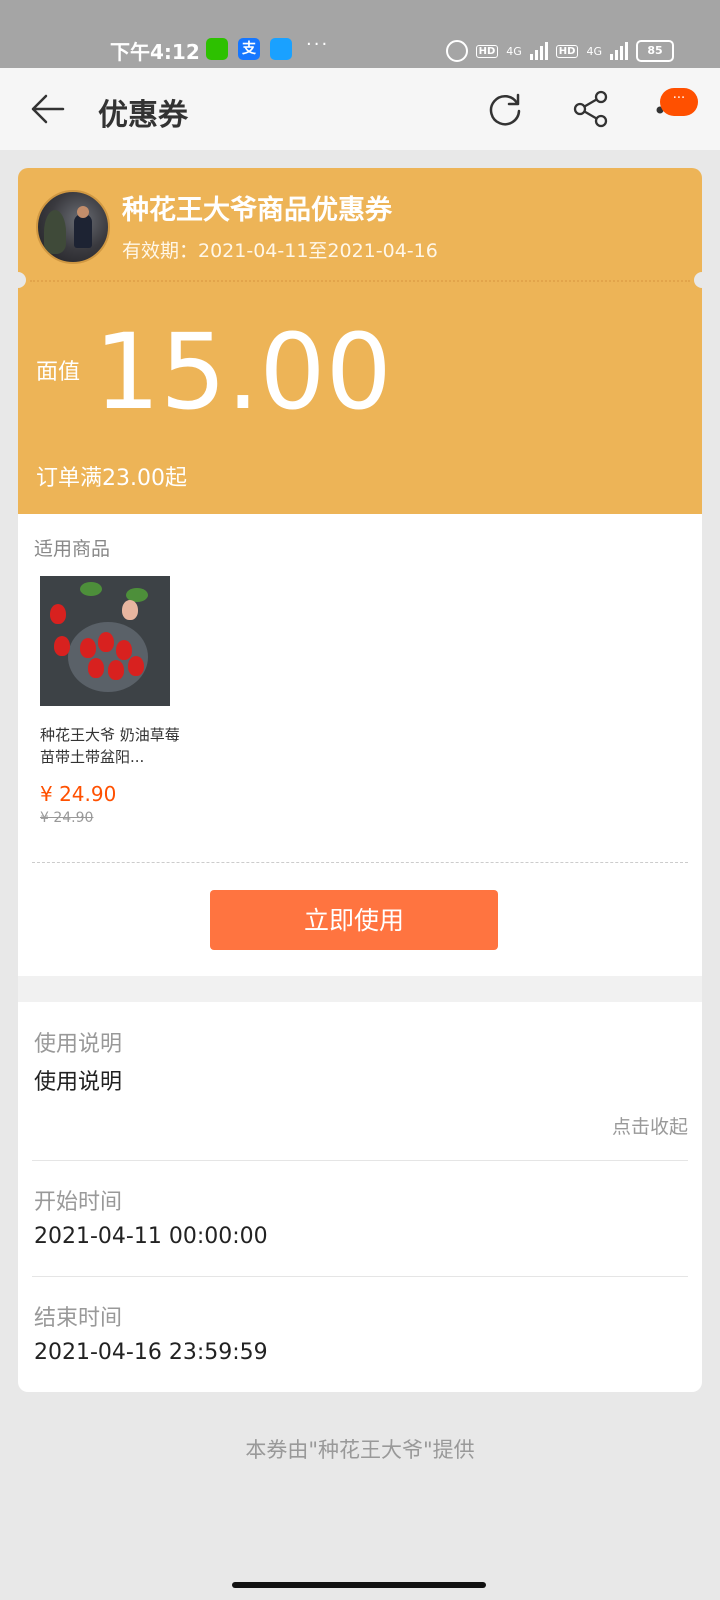 This screenshot has height=1600, width=720. What do you see at coordinates (318, 44) in the screenshot?
I see `more-notifications-icon: ···` at bounding box center [318, 44].